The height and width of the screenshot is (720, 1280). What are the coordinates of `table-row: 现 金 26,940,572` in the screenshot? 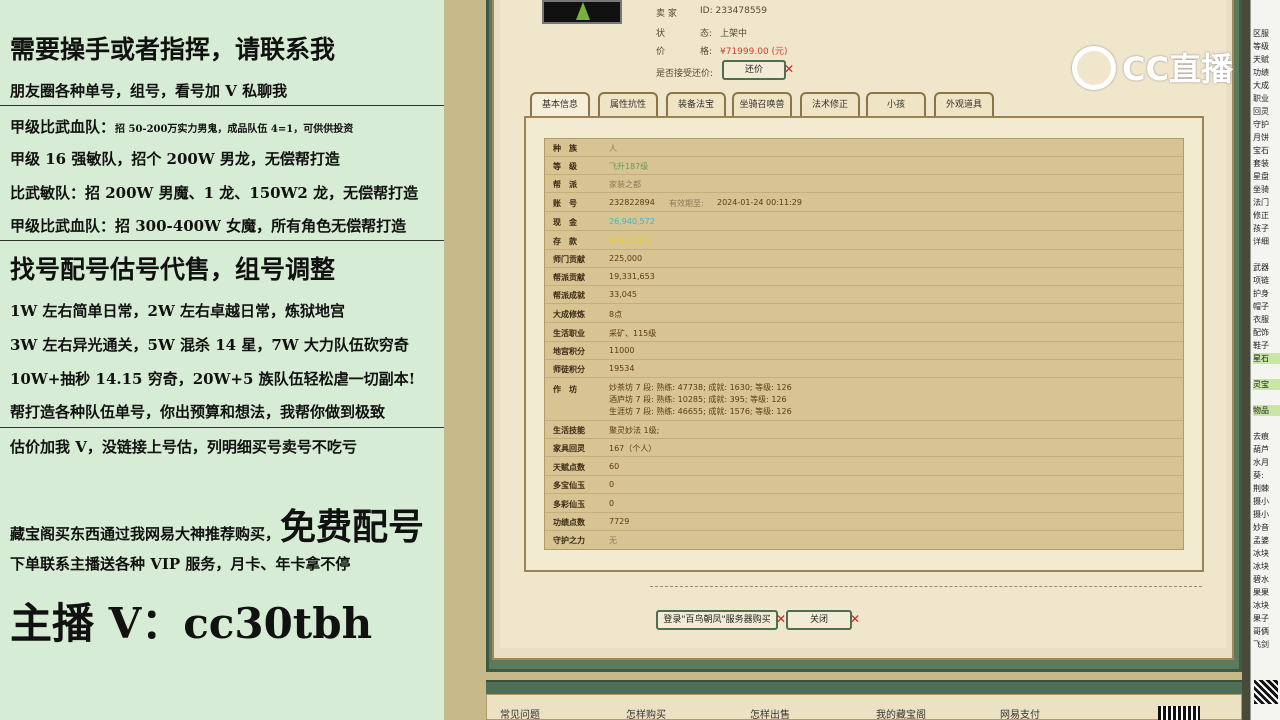 It's located at (864, 221).